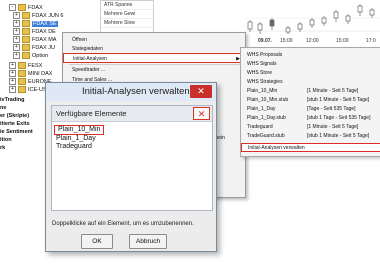 Image resolution: width=380 pixels, height=276 pixels. I want to click on submenu-item: WHS Proposals, so click(310, 55).